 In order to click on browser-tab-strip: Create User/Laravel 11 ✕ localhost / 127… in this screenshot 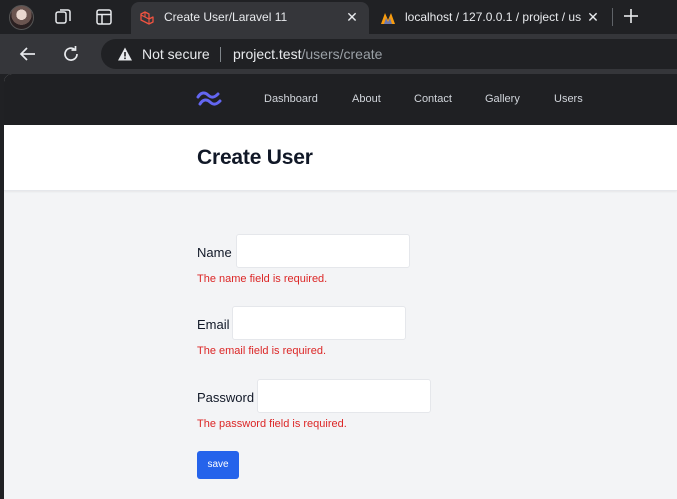, I will do `click(338, 17)`.